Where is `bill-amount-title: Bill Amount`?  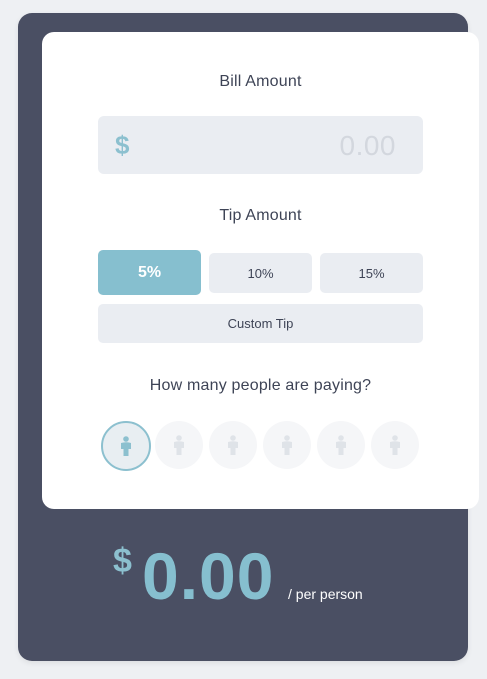 bill-amount-title: Bill Amount is located at coordinates (260, 81).